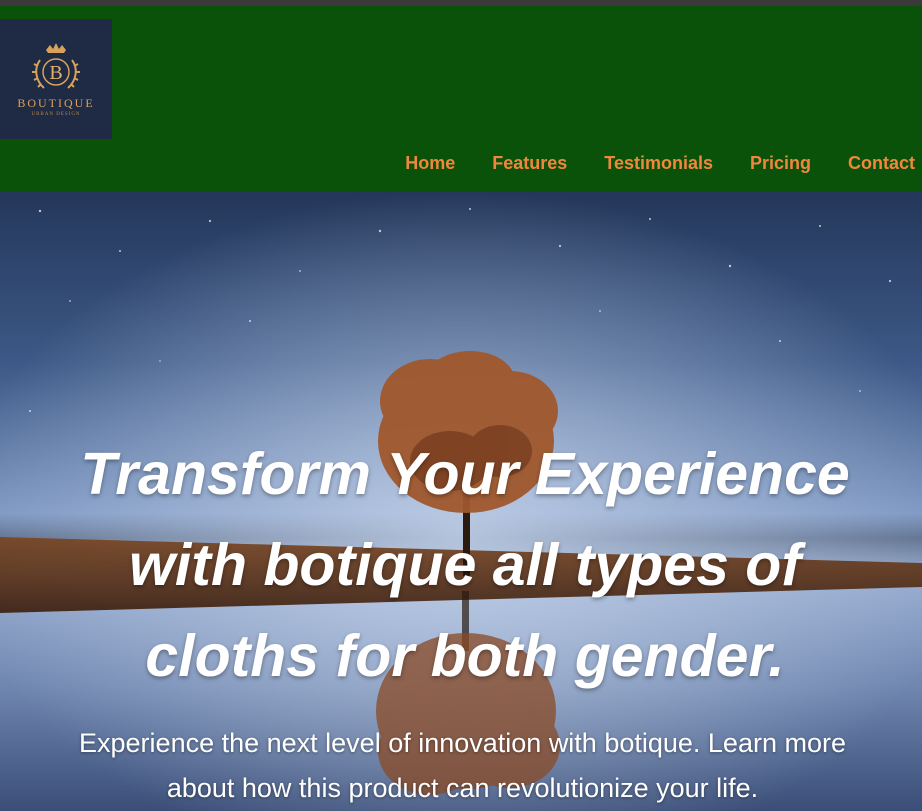  What do you see at coordinates (780, 163) in the screenshot?
I see `nav-pricing-link: Pricing` at bounding box center [780, 163].